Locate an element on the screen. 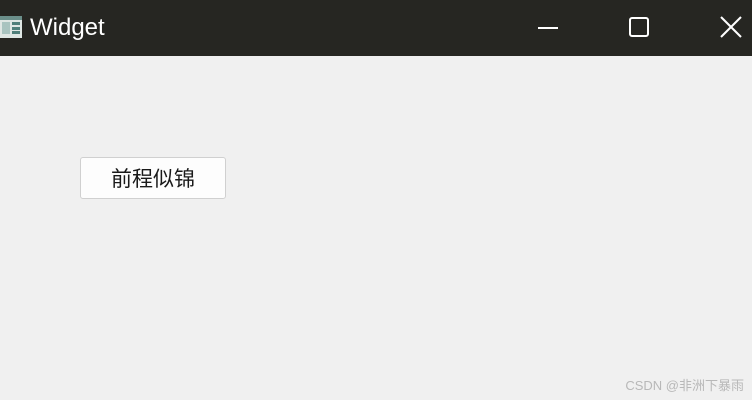 The width and height of the screenshot is (752, 400). minimize-icon is located at coordinates (548, 28).